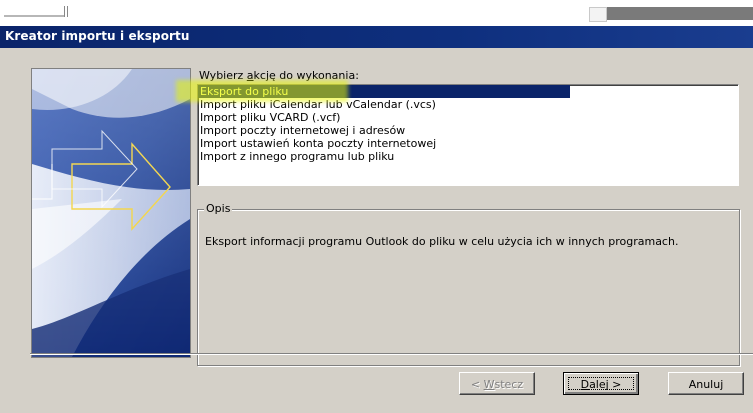 This screenshot has height=413, width=753. I want to click on dialog-title: Kreator importu i eksportu, so click(97, 36).